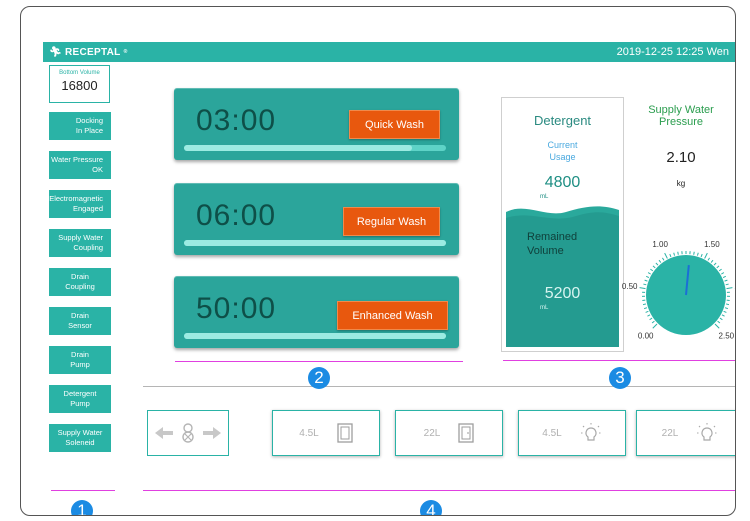 The height and width of the screenshot is (521, 750). Describe the element at coordinates (562, 145) in the screenshot. I see `current-usage-label-1: Current` at that location.